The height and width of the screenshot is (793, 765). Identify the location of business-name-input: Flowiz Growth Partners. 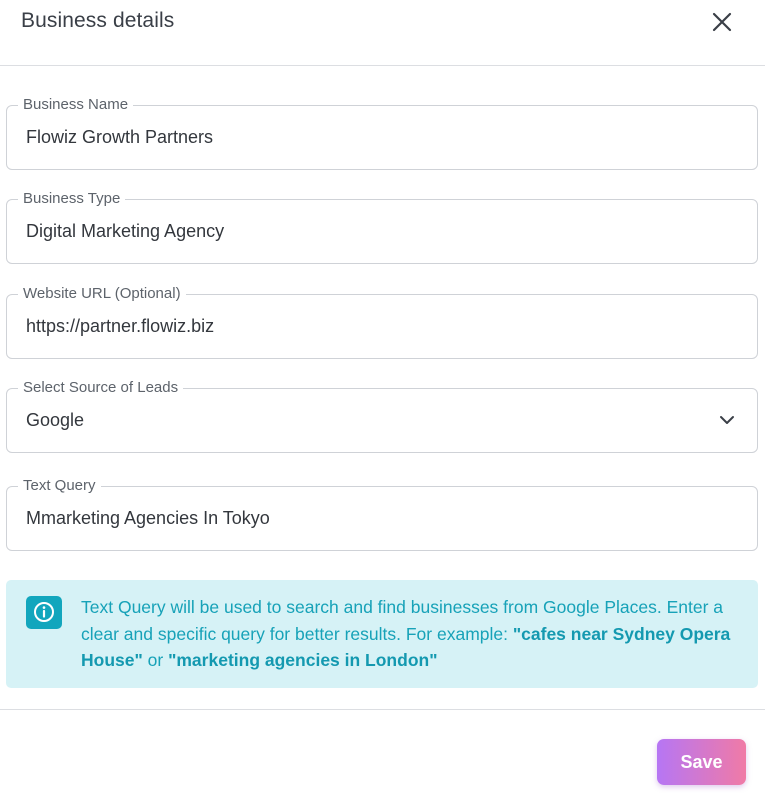
(119, 137).